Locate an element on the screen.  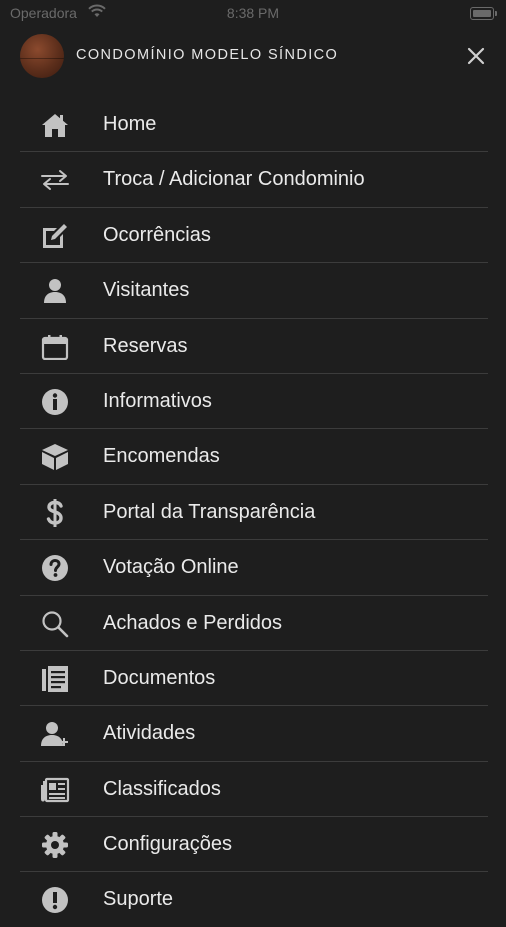
support-icon is located at coordinates (55, 900).